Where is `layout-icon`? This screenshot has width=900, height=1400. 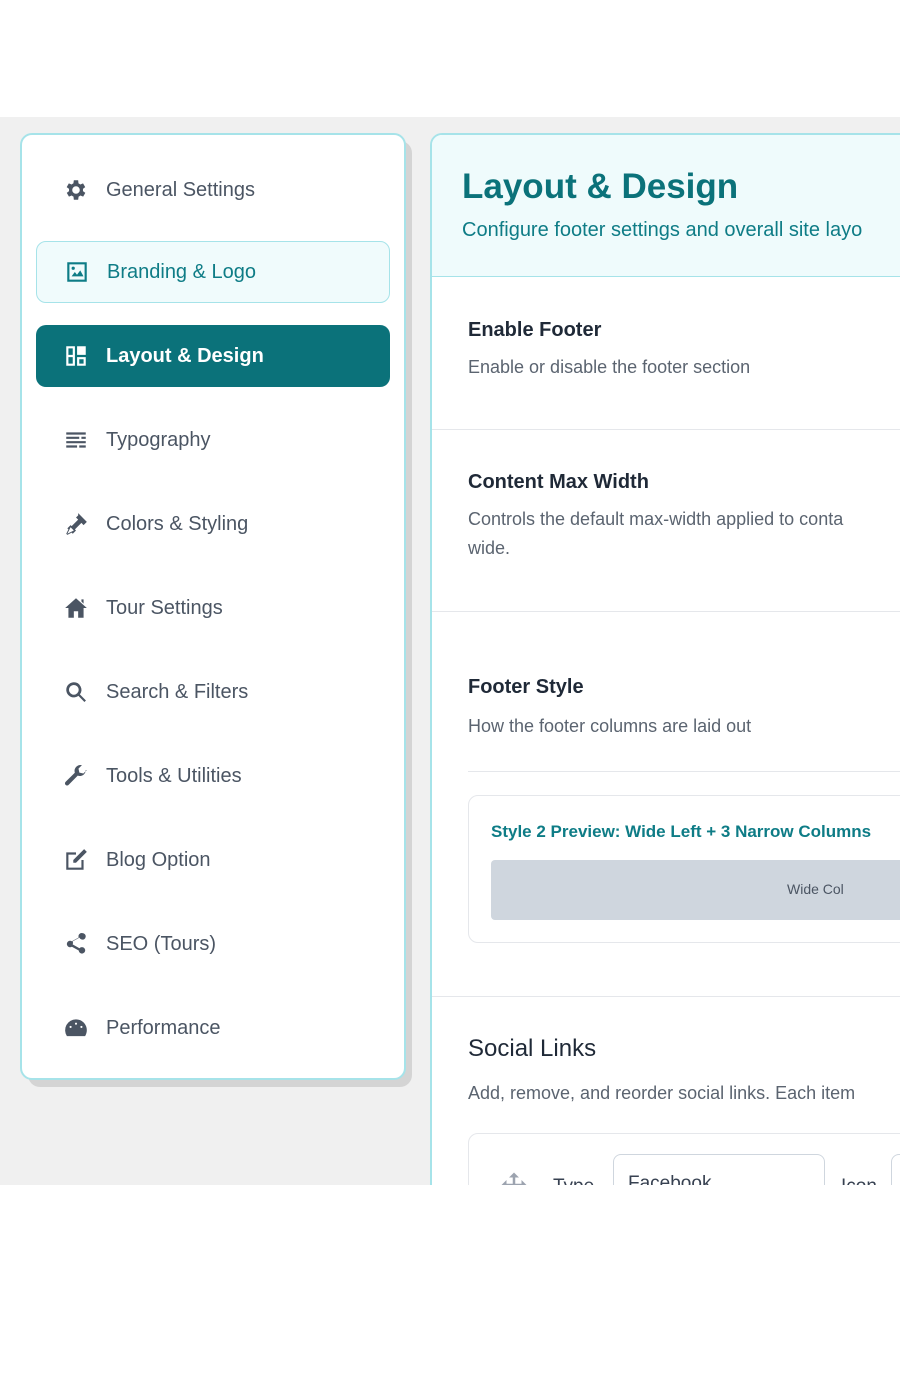
layout-icon is located at coordinates (76, 356).